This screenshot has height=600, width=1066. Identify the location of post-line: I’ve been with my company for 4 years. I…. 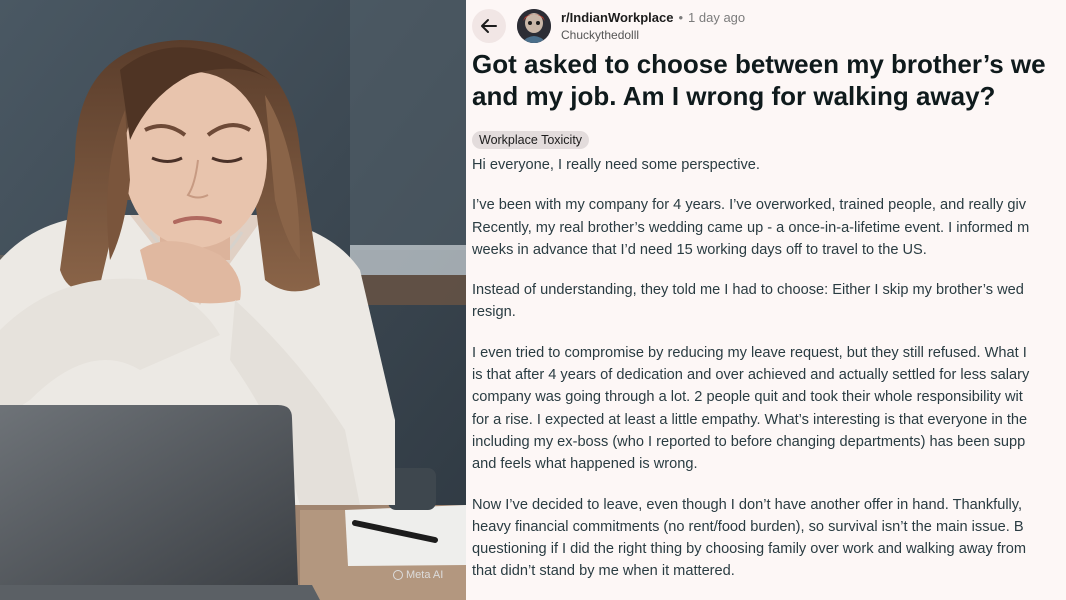
(749, 205).